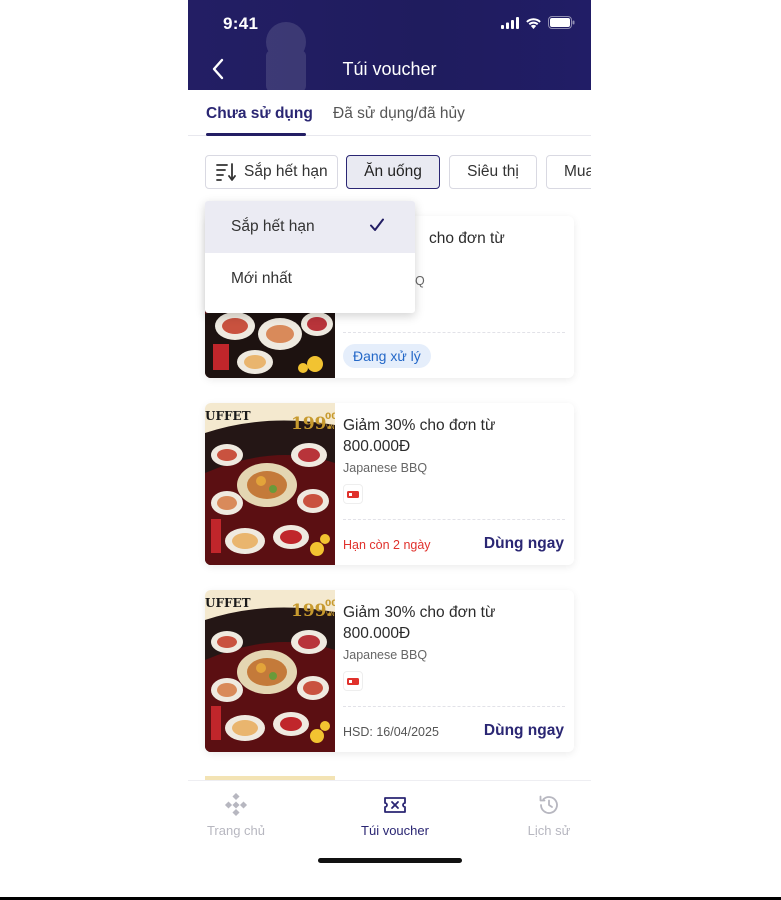 The height and width of the screenshot is (900, 781). I want to click on sort-option-label: Mới nhất, so click(261, 278).